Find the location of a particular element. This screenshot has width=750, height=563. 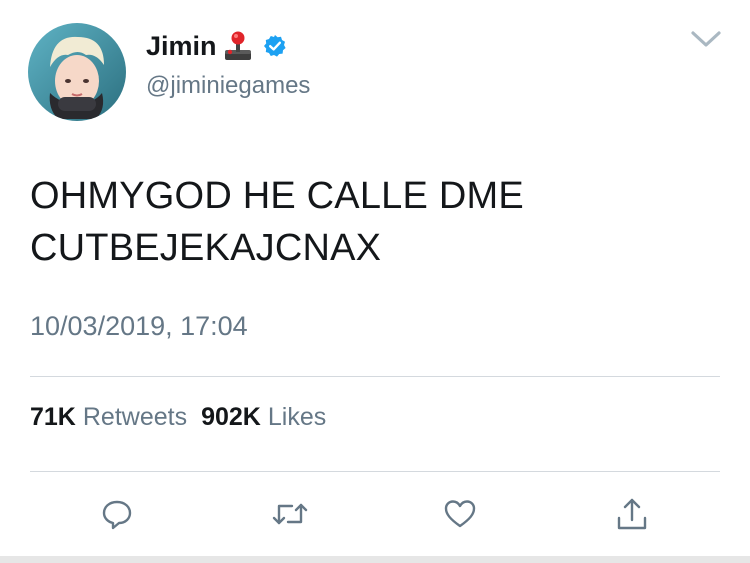

user-handle: @jiminiegames is located at coordinates (228, 86).